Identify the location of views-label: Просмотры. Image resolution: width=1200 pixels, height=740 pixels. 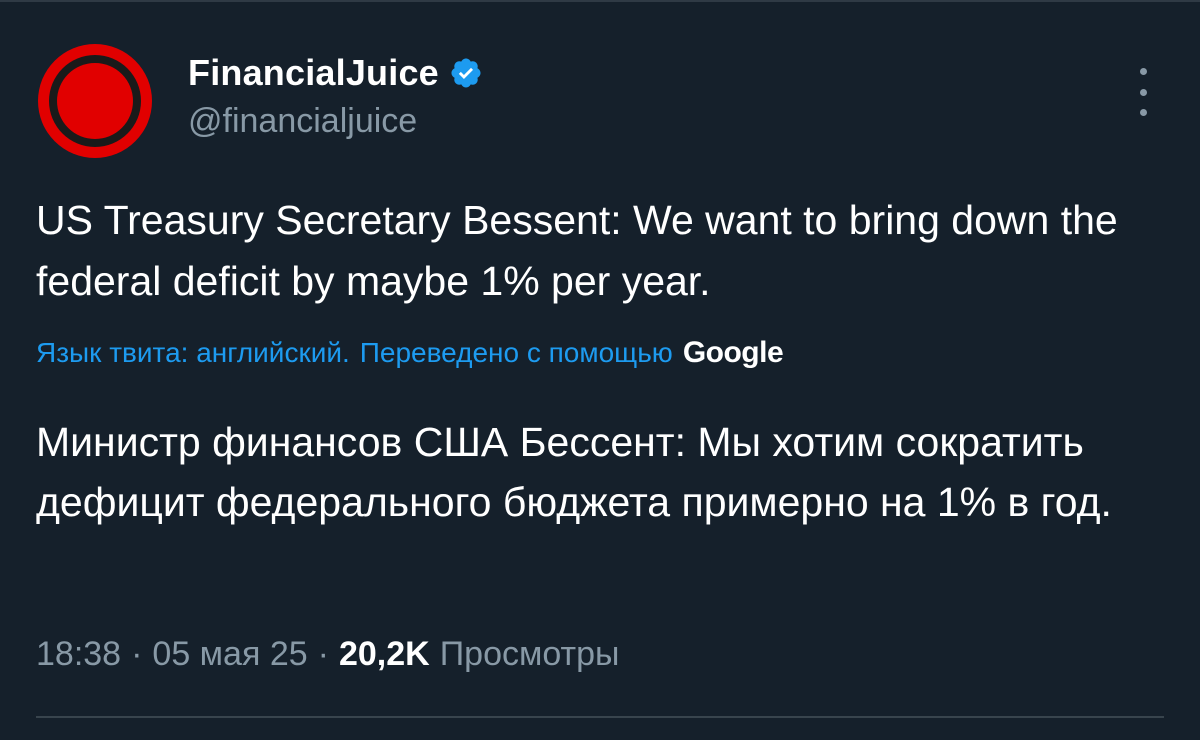
(530, 654).